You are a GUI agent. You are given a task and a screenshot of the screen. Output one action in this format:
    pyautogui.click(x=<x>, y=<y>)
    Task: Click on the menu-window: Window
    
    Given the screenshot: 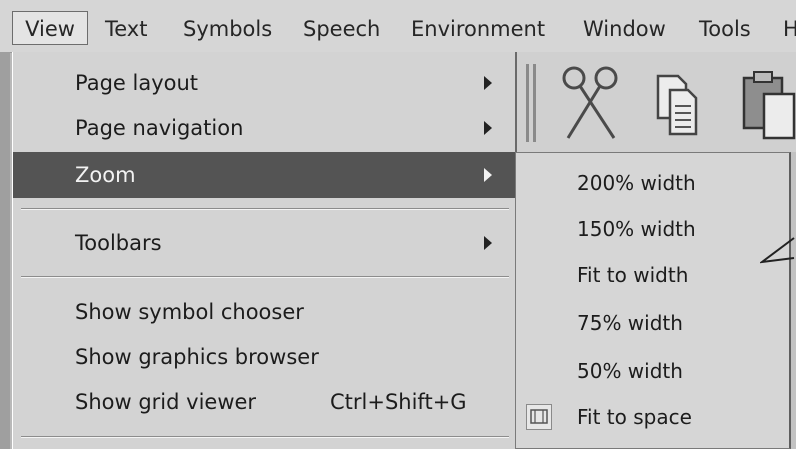 What is the action you would take?
    pyautogui.click(x=624, y=29)
    